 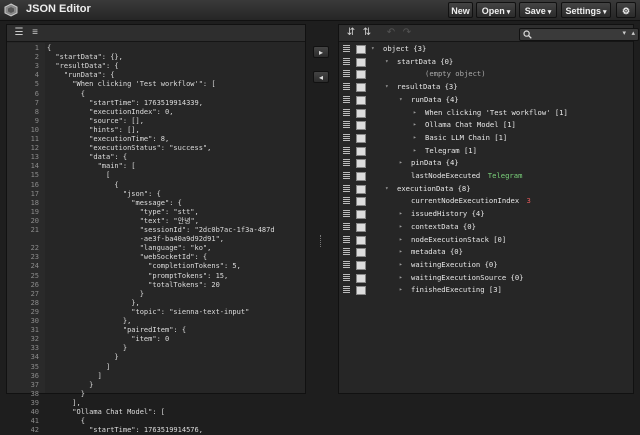 What do you see at coordinates (321, 77) in the screenshot?
I see `copy-to-code-button: ◂` at bounding box center [321, 77].